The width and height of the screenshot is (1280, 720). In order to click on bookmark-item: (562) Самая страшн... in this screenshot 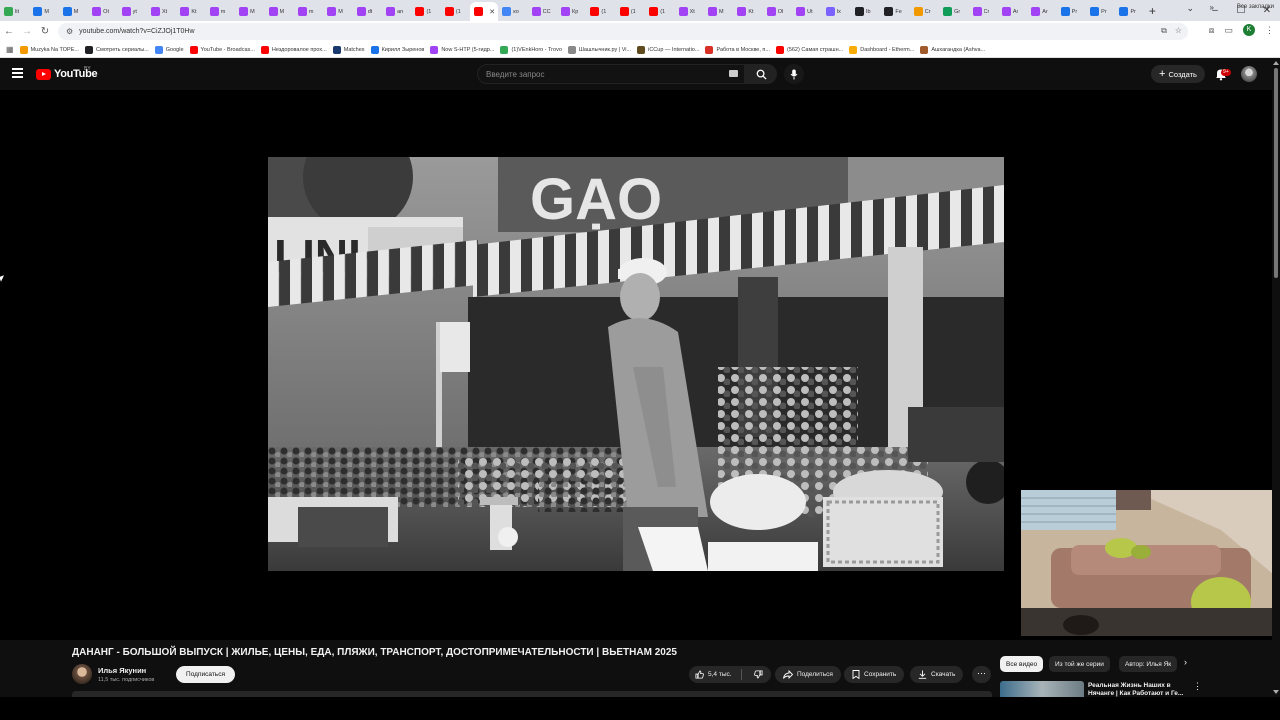, I will do `click(809, 49)`.